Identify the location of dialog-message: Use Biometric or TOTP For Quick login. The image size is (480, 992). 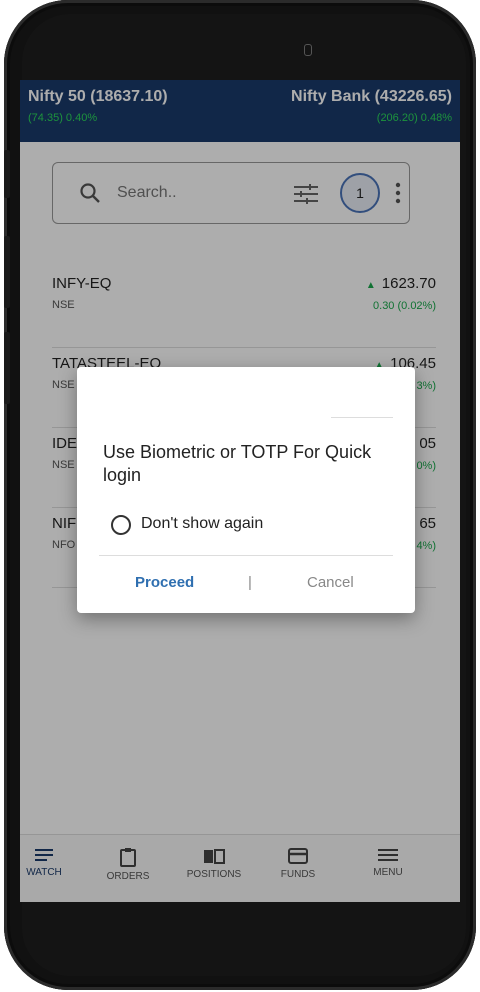
(237, 463).